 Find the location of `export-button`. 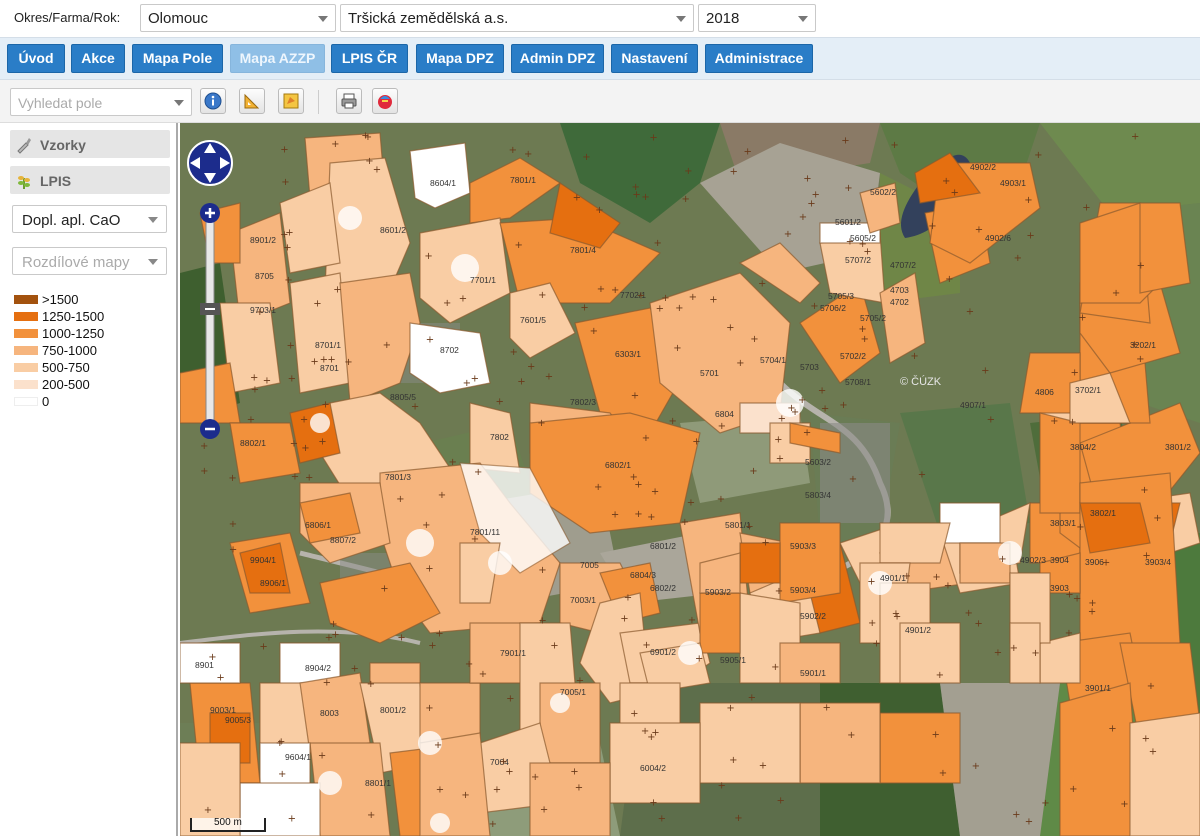

export-button is located at coordinates (385, 101).